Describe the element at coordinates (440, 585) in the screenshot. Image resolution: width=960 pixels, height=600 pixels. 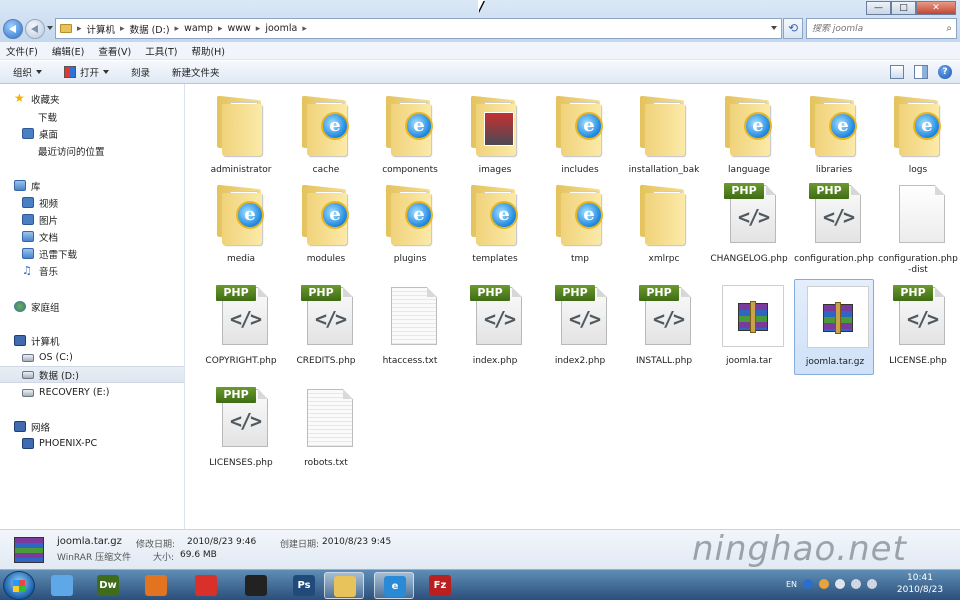
I see `taskbar-app-filezilla: Fz` at that location.